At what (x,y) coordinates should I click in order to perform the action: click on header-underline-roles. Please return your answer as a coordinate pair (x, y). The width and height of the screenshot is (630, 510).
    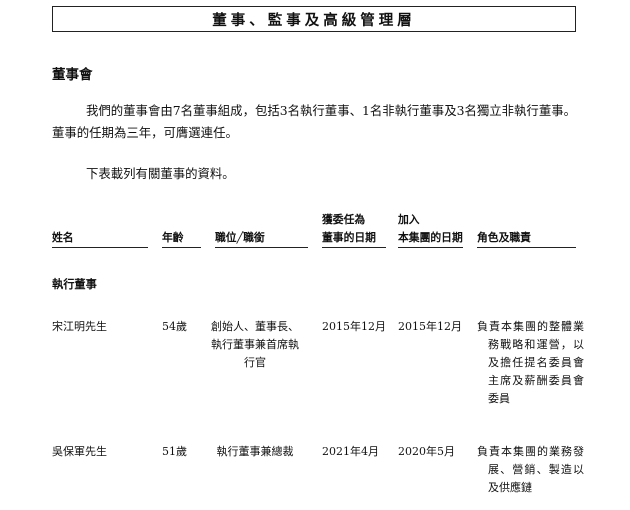
    Looking at the image, I should click on (526, 247).